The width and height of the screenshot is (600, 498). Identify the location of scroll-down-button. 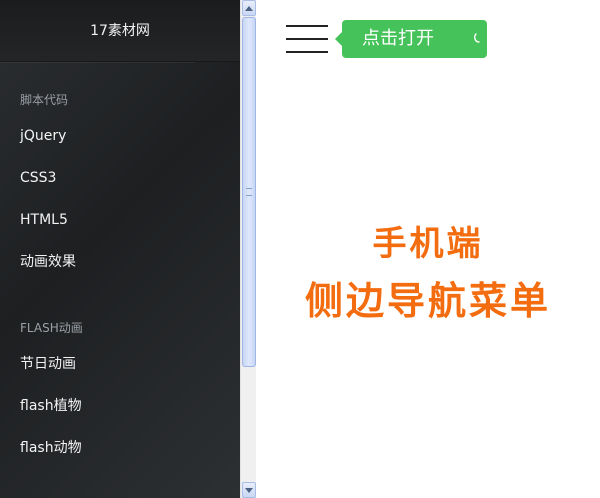
(249, 490).